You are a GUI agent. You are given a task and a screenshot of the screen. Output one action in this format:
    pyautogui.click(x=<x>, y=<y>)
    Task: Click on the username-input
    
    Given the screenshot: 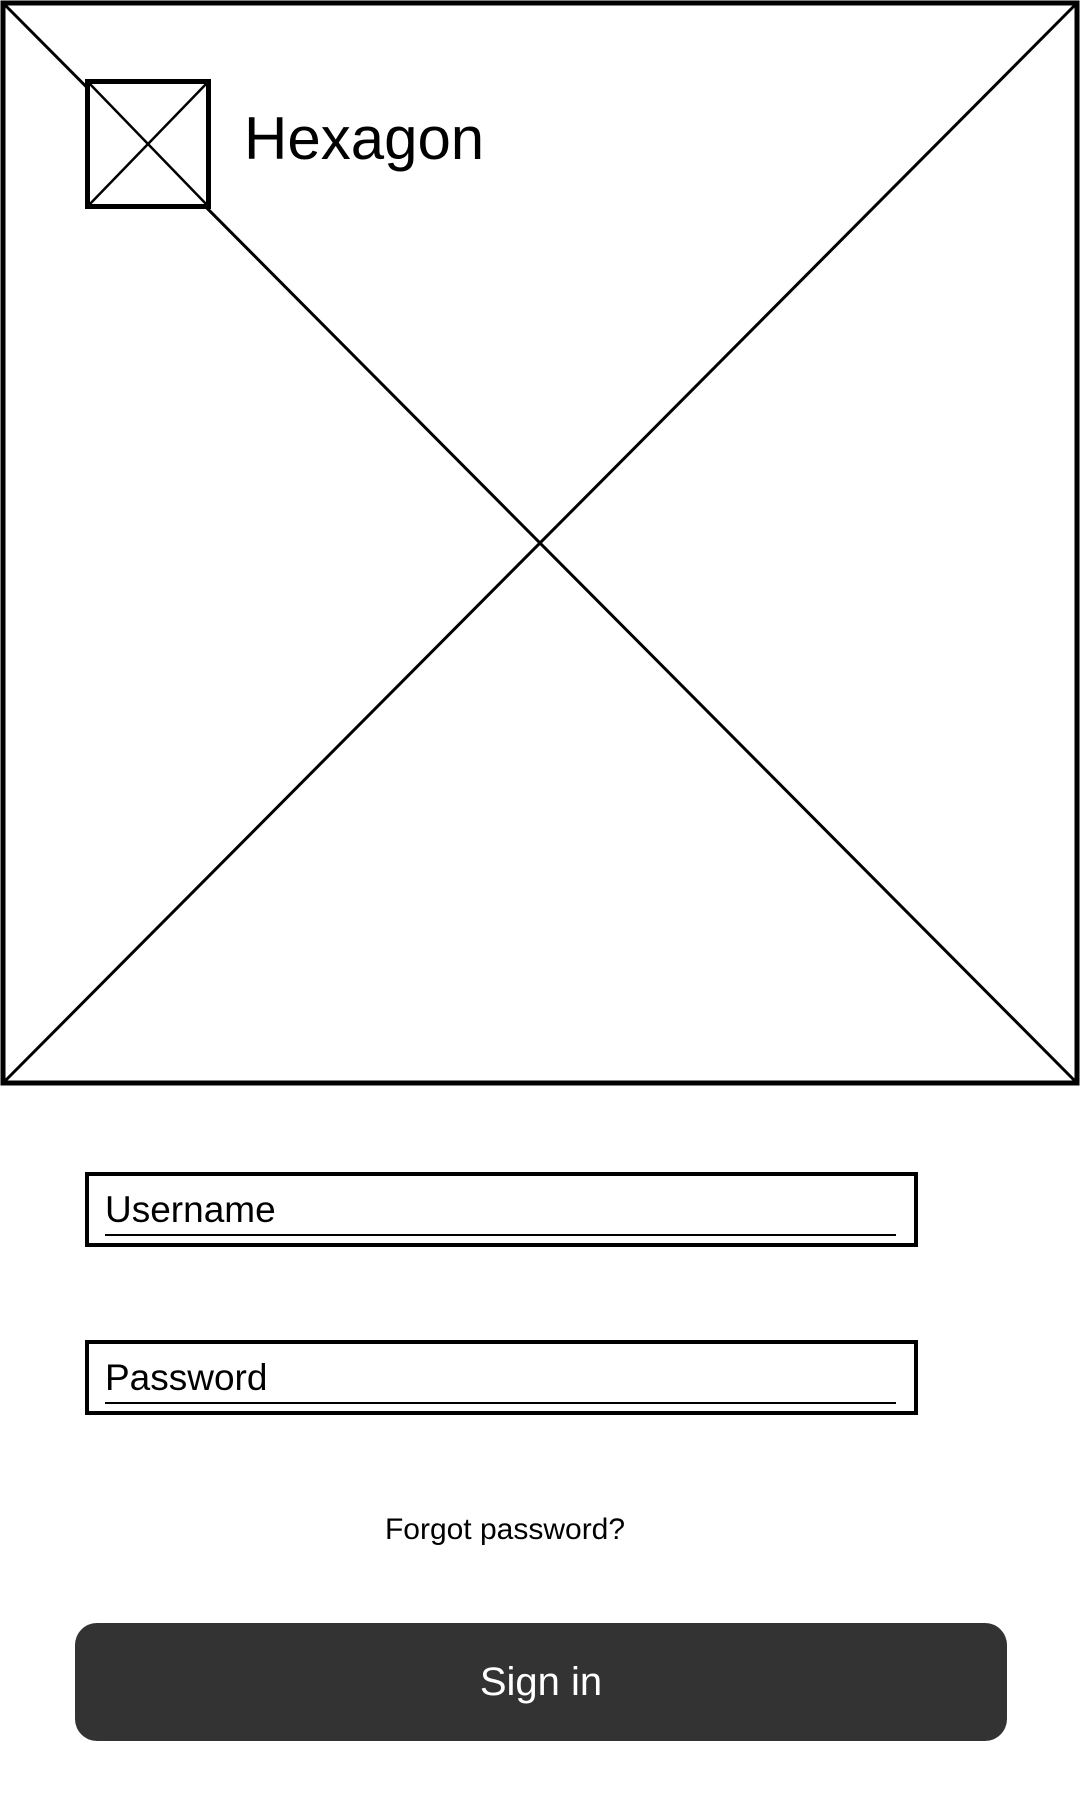 What is the action you would take?
    pyautogui.click(x=500, y=1211)
    